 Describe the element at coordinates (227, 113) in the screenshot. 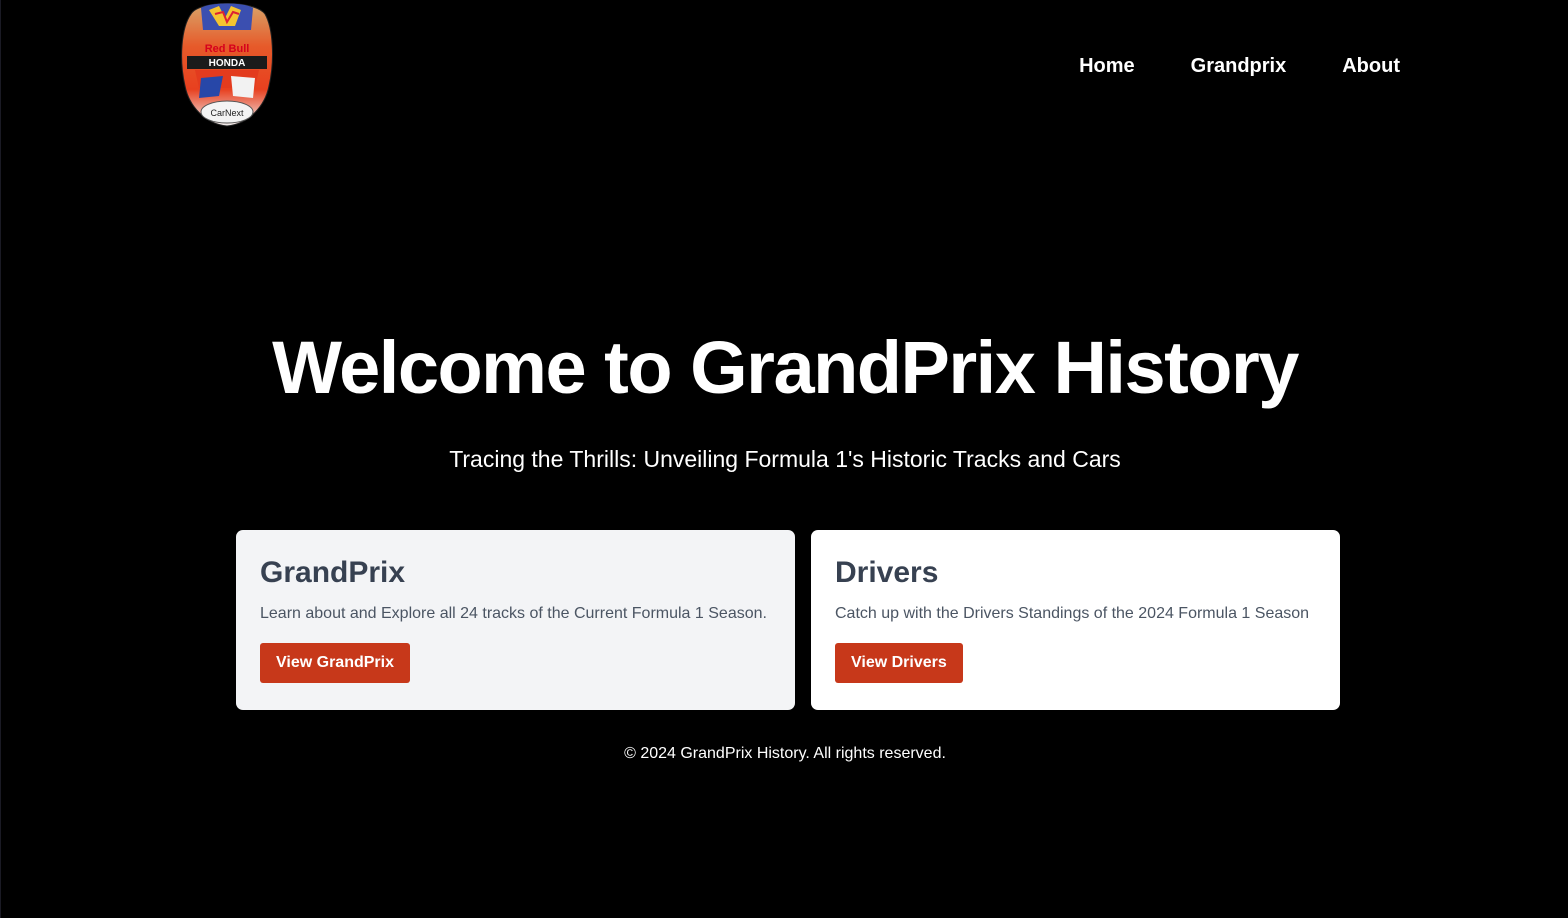

I see `svg-text: CarNext` at that location.